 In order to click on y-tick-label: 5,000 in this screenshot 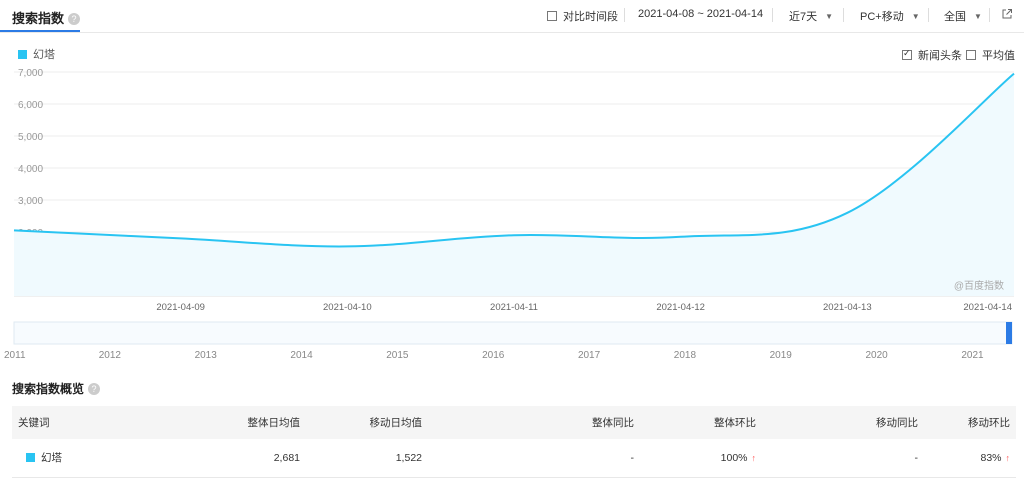, I will do `click(30, 137)`.